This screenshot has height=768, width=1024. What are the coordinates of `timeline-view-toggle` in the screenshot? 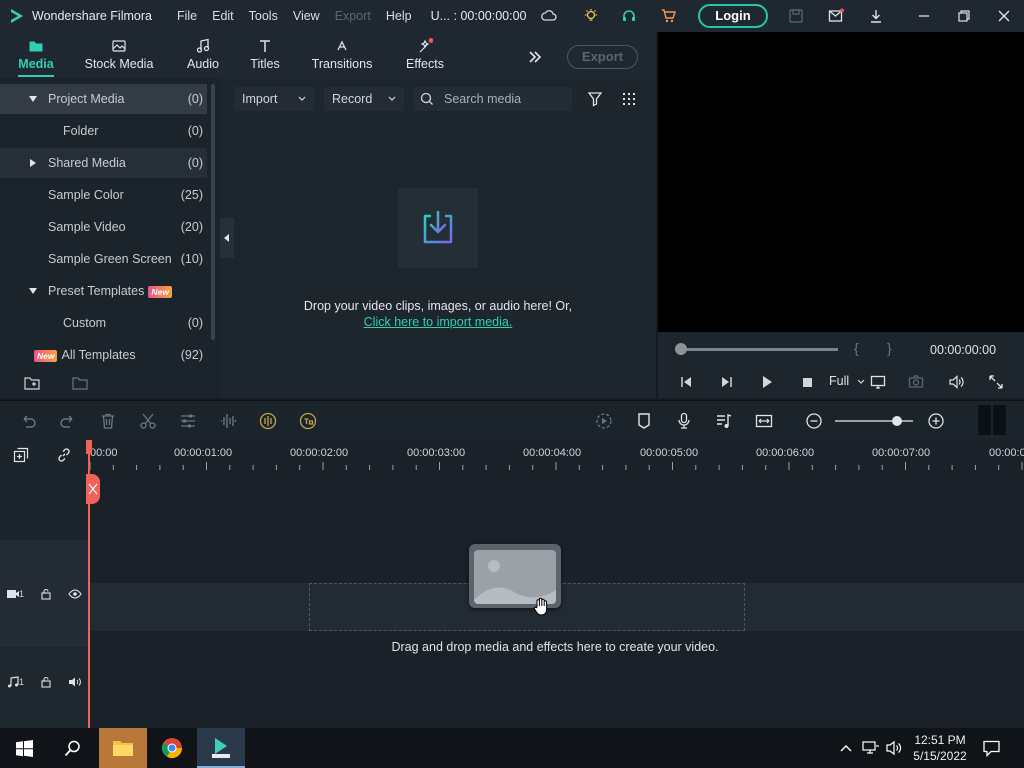 It's located at (992, 420).